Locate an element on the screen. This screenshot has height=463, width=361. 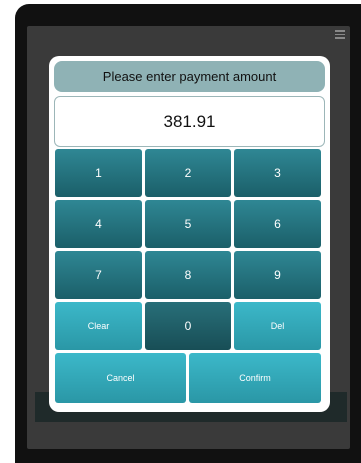
cancel-button: Cancel is located at coordinates (120, 378).